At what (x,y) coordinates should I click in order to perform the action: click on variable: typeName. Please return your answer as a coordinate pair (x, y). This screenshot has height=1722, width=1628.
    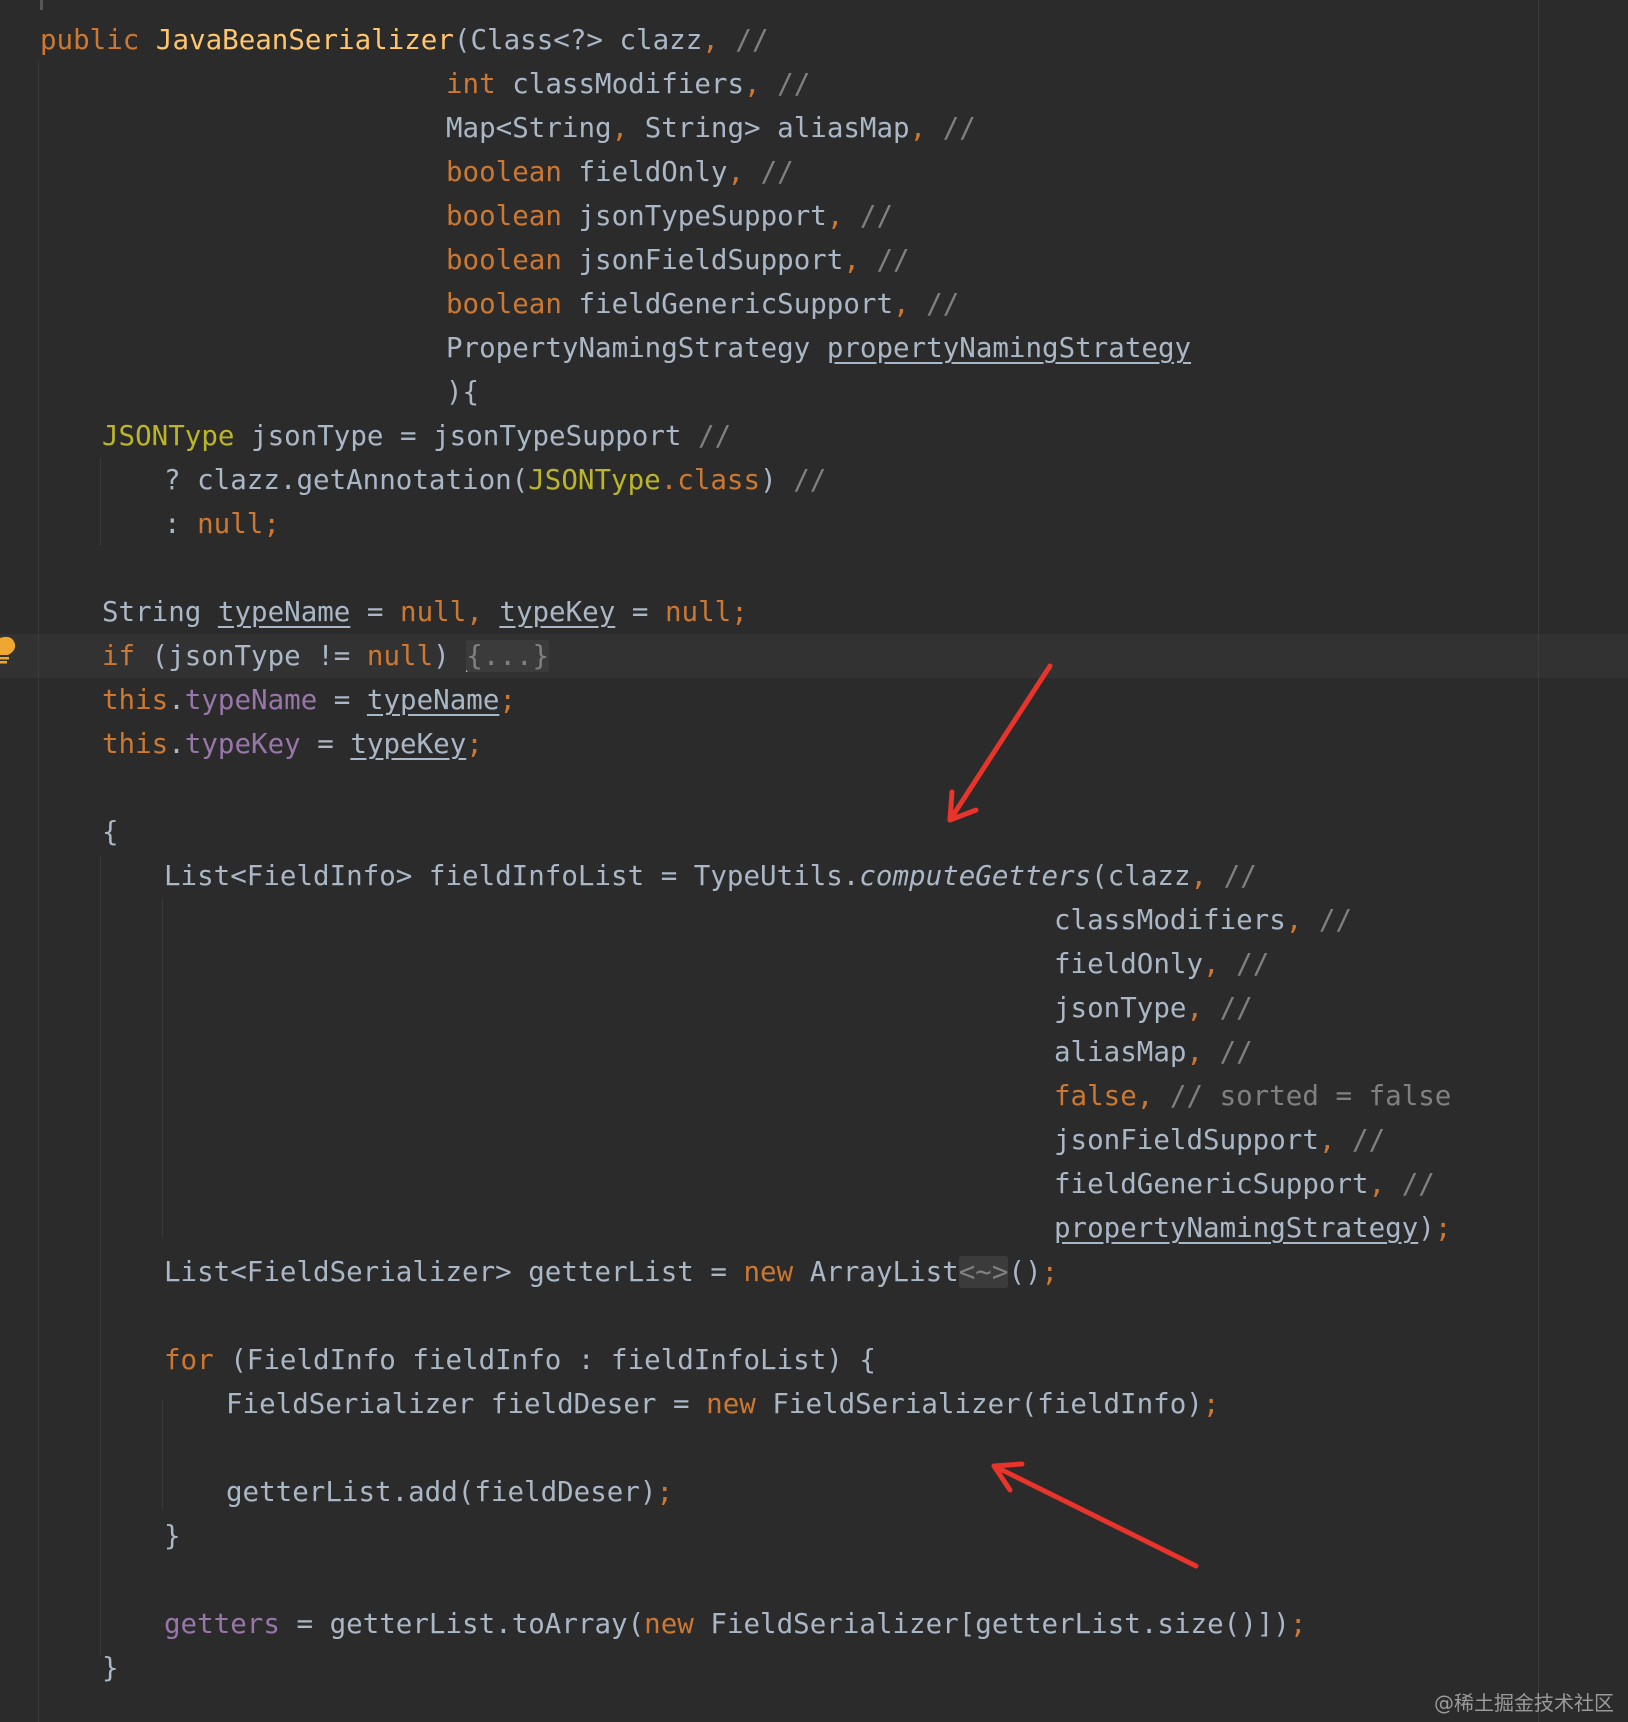
    Looking at the image, I should click on (284, 612).